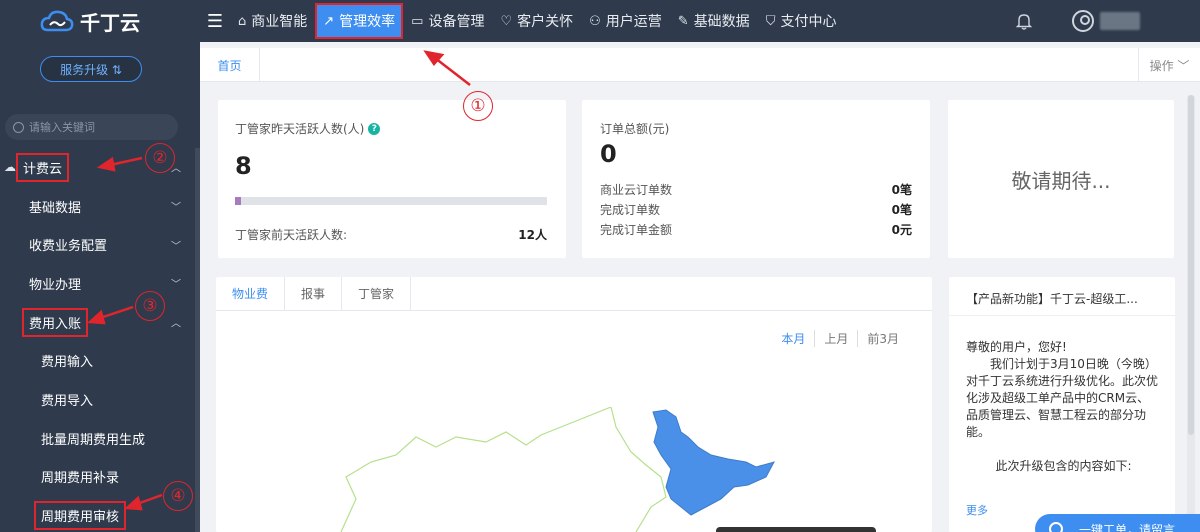 The width and height of the screenshot is (1200, 532). Describe the element at coordinates (1169, 65) in the screenshot. I see `operations-dropdown: 操作 ﹀` at that location.